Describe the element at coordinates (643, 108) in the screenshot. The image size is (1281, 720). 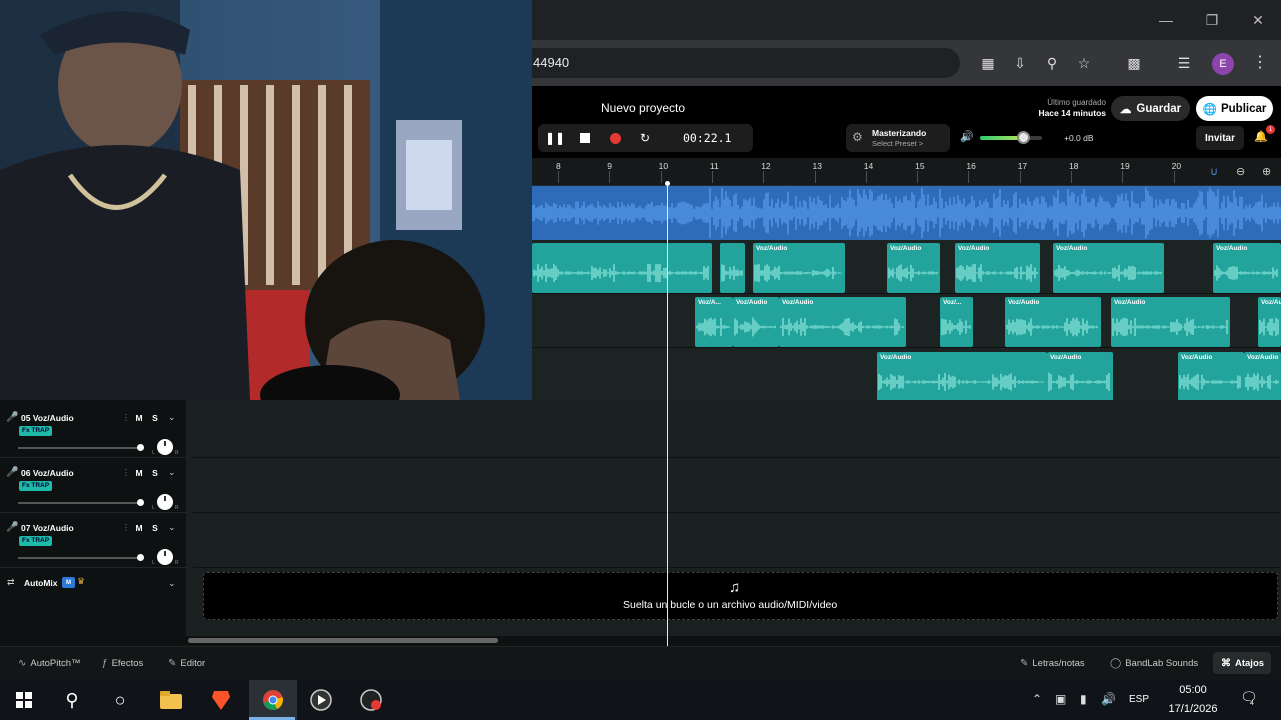
I see `project-name: Nuevo proyecto` at that location.